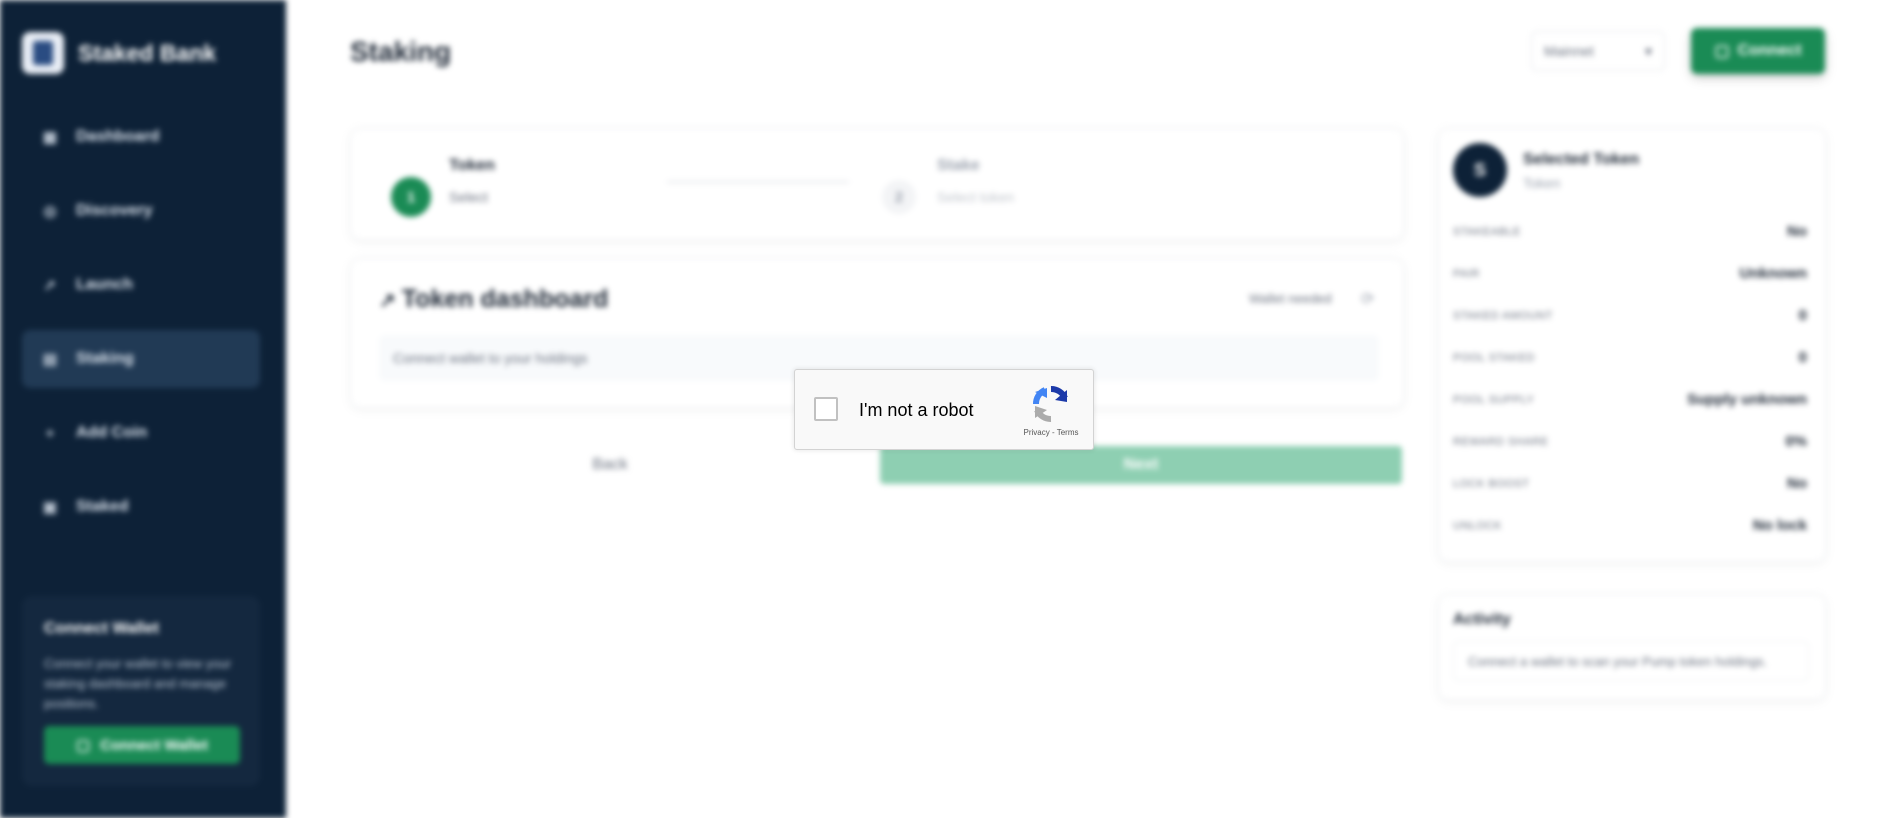  Describe the element at coordinates (50, 433) in the screenshot. I see `plus-icon: +` at that location.